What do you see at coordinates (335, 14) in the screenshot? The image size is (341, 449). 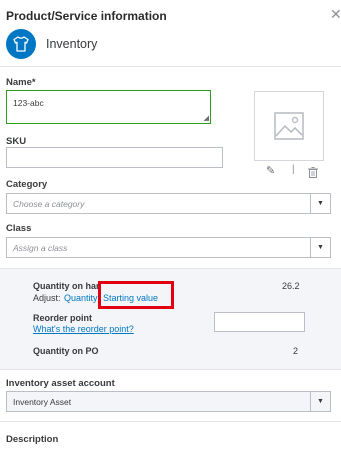 I see `close-icon: ✕` at bounding box center [335, 14].